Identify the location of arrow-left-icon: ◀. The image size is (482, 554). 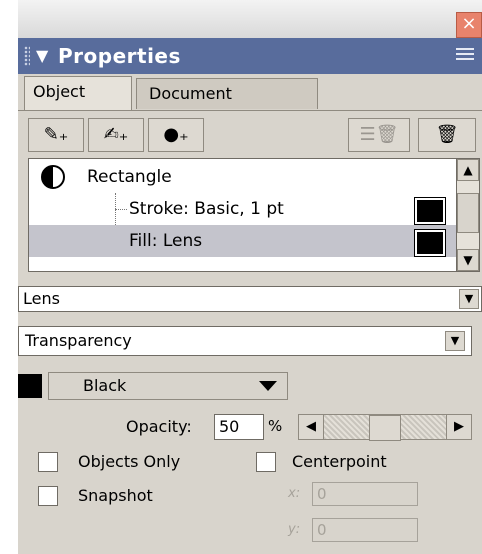
(311, 426).